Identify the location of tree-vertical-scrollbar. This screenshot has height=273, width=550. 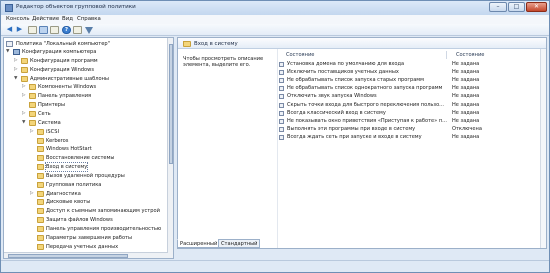
(170, 148).